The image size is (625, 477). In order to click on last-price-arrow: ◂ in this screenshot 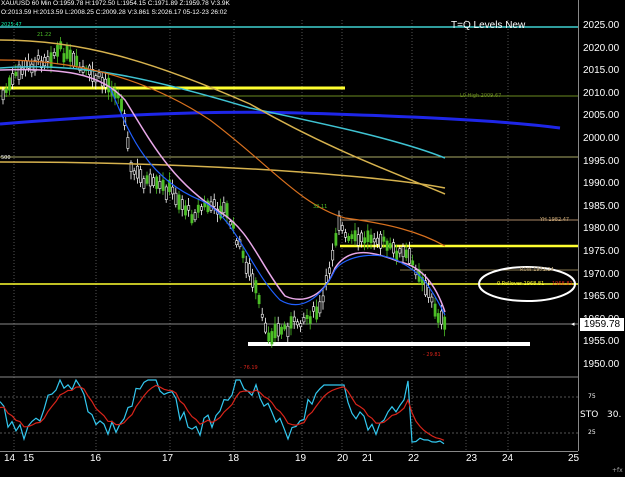, I will do `click(573, 324)`.